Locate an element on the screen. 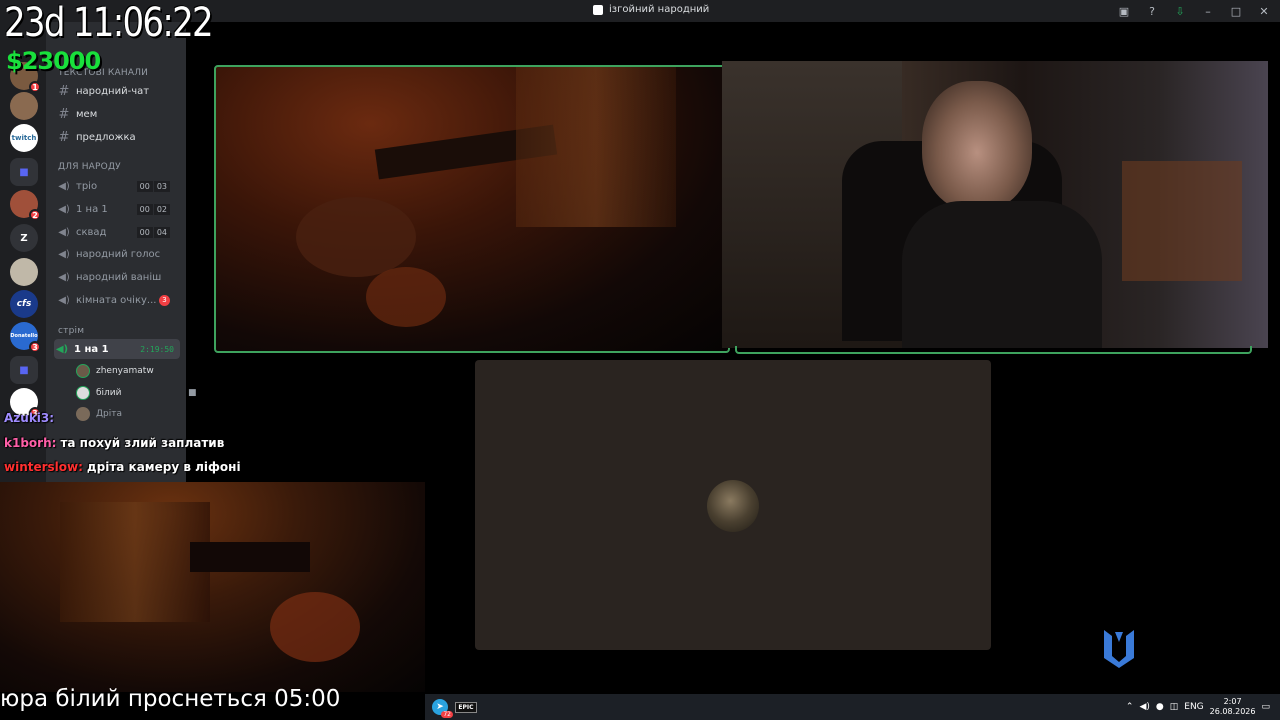  server-icon-twitch: twitch is located at coordinates (24, 138).